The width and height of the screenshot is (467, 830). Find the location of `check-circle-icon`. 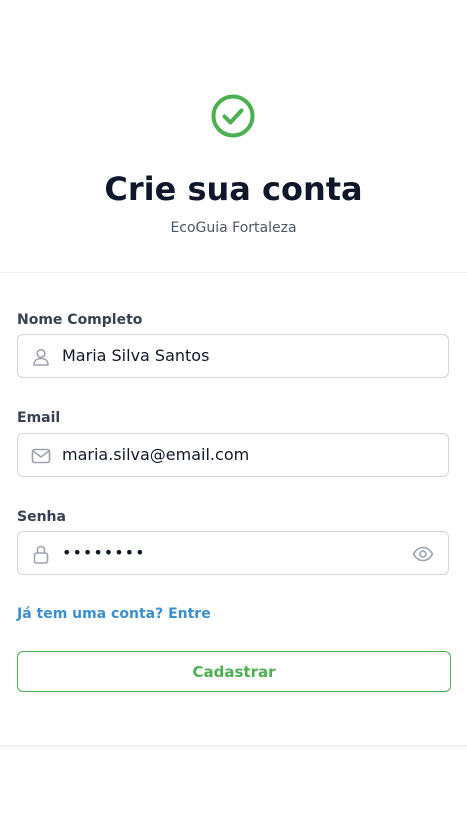

check-circle-icon is located at coordinates (233, 116).